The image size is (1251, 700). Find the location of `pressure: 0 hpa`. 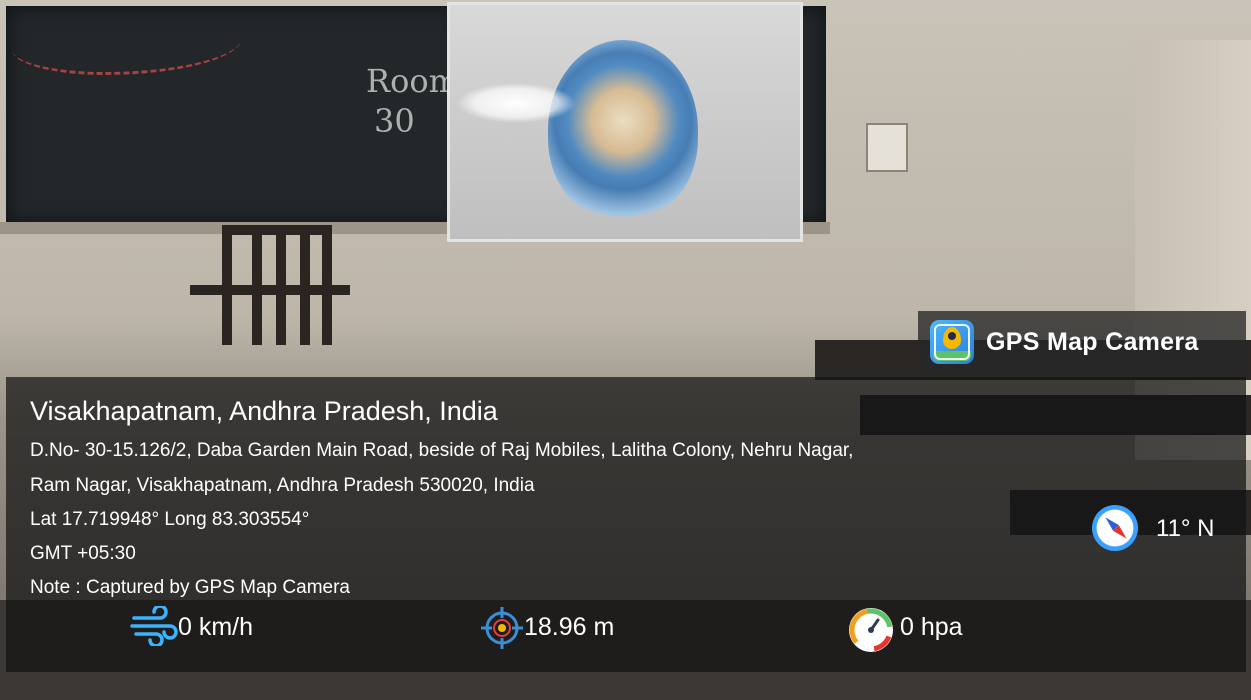

pressure: 0 hpa is located at coordinates (931, 627).